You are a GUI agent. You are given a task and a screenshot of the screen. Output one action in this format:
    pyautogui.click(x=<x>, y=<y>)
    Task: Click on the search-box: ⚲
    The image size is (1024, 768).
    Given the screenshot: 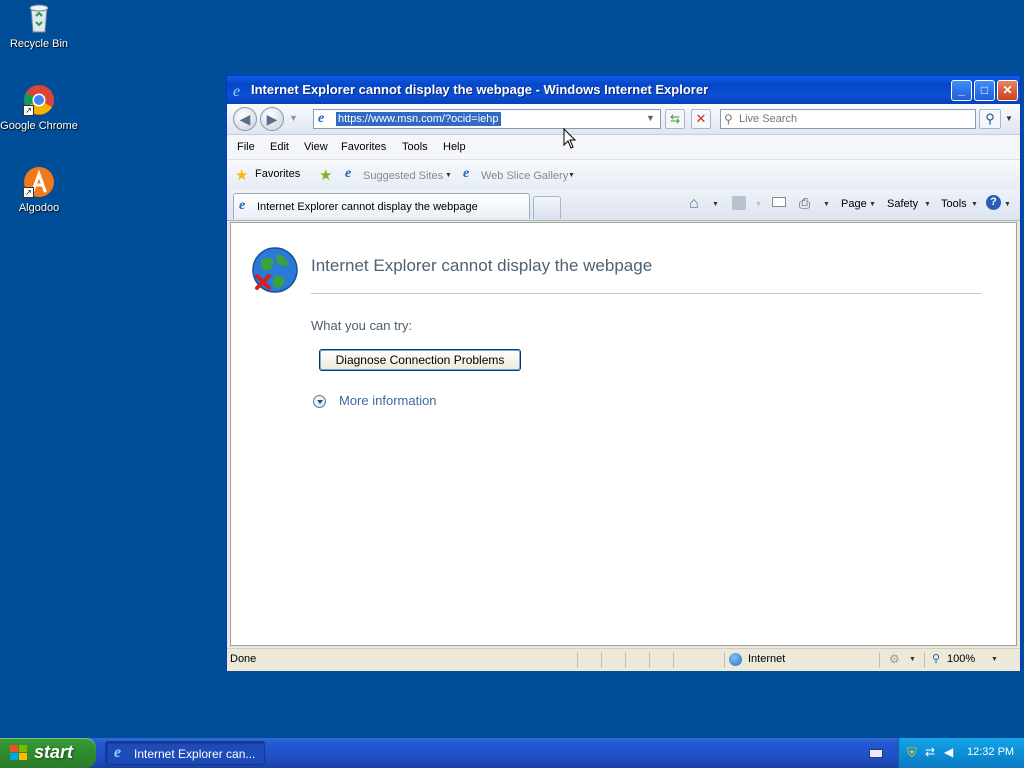 What is the action you would take?
    pyautogui.click(x=848, y=119)
    